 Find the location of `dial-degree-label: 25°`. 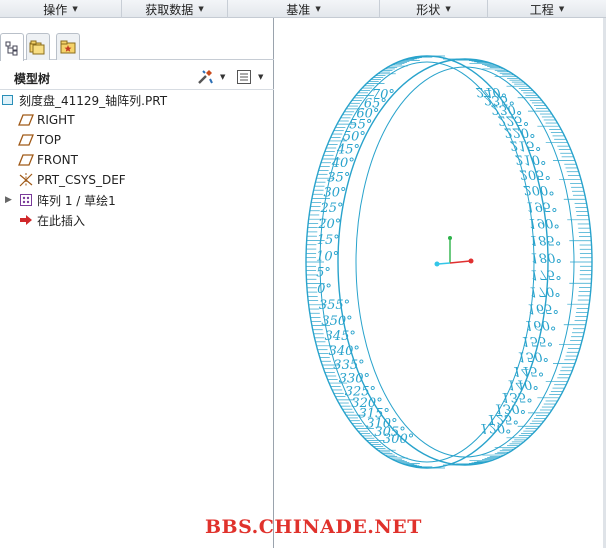

dial-degree-label: 25° is located at coordinates (331, 208).